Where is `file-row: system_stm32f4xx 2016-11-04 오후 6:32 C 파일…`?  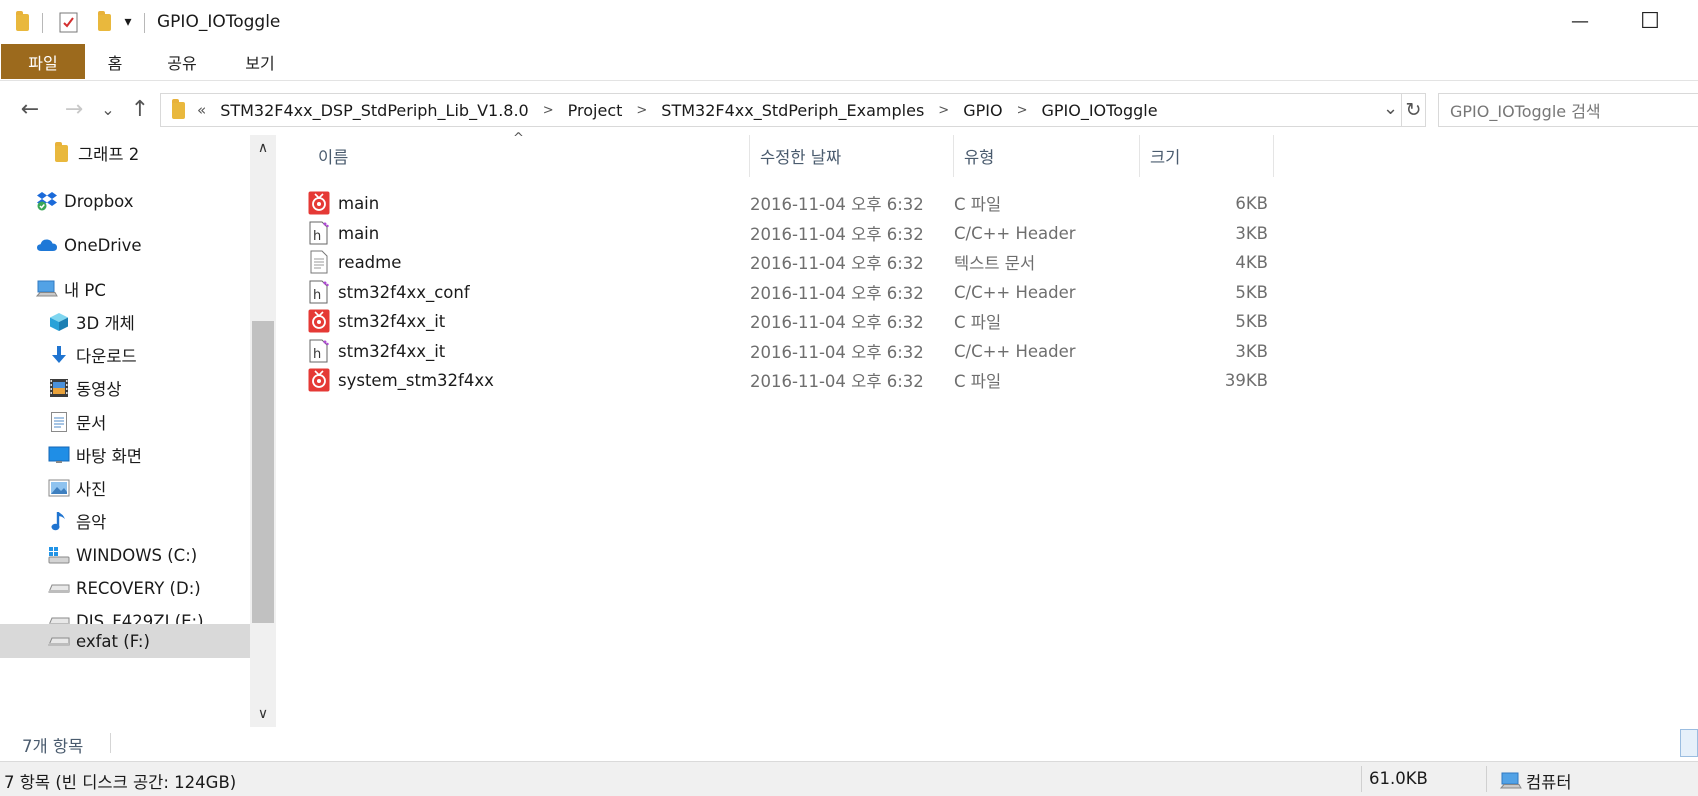
file-row: system_stm32f4xx 2016-11-04 오후 6:32 C 파일… is located at coordinates (938, 380).